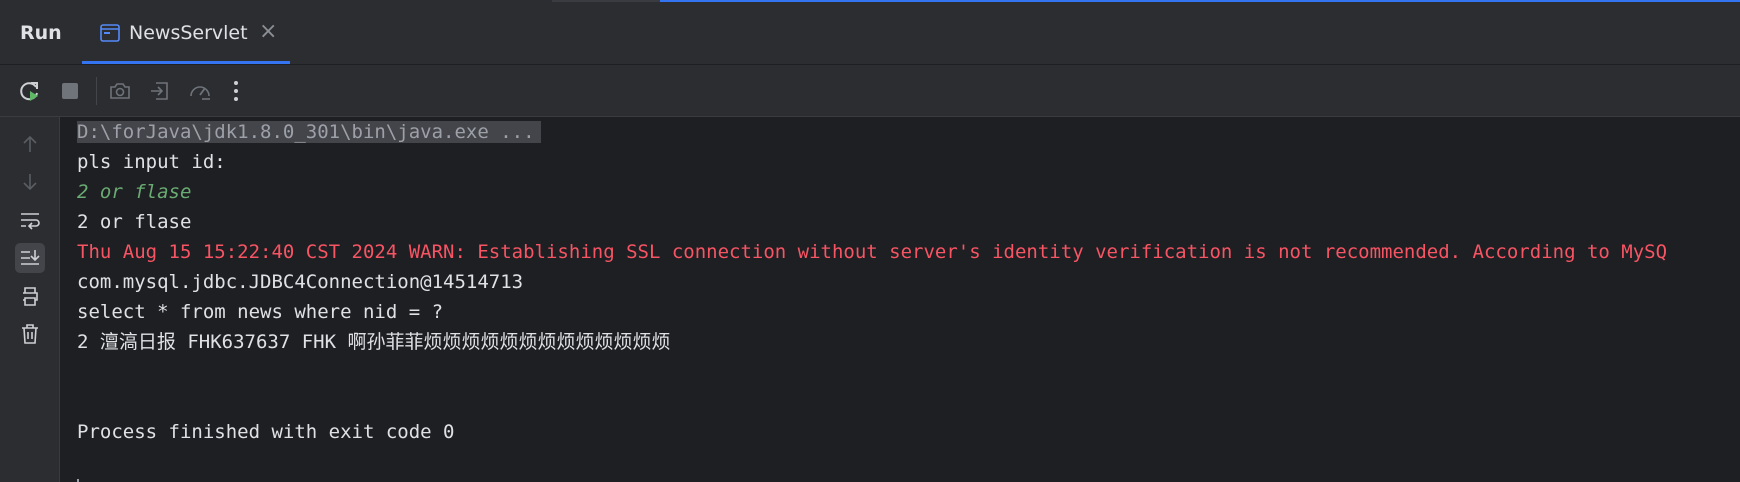 The width and height of the screenshot is (1740, 482). What do you see at coordinates (236, 91) in the screenshot?
I see `more-icon` at bounding box center [236, 91].